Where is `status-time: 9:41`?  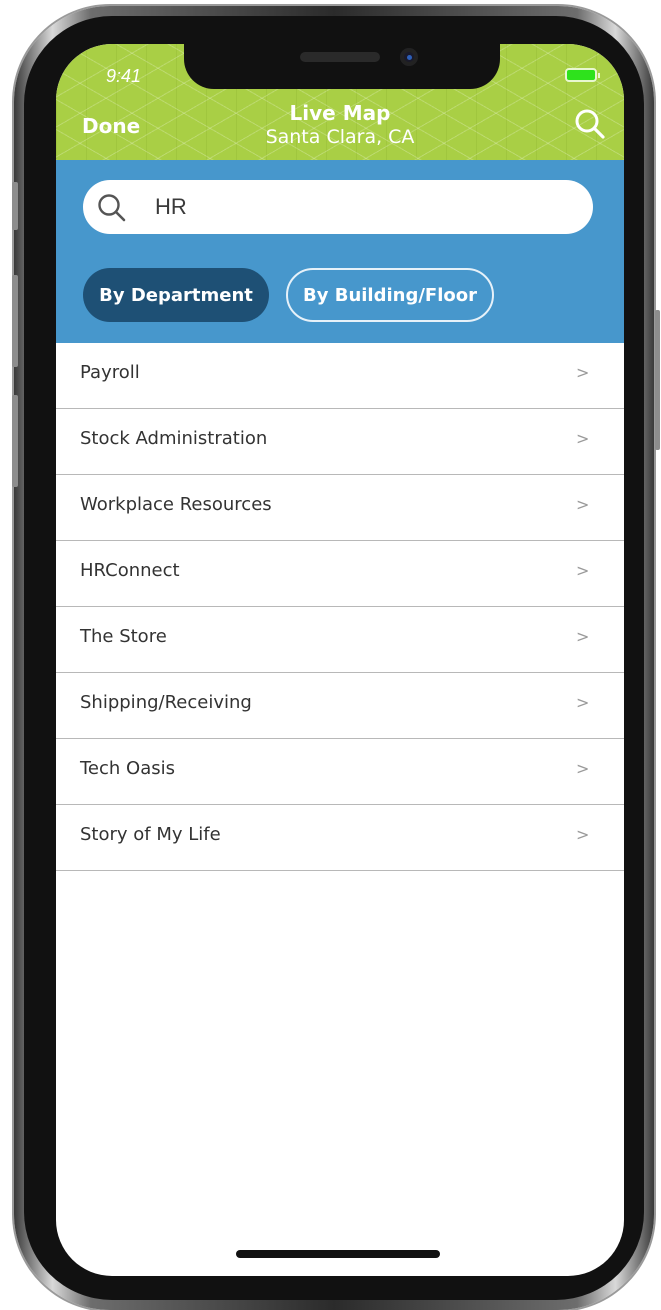
status-time: 9:41 is located at coordinates (124, 76).